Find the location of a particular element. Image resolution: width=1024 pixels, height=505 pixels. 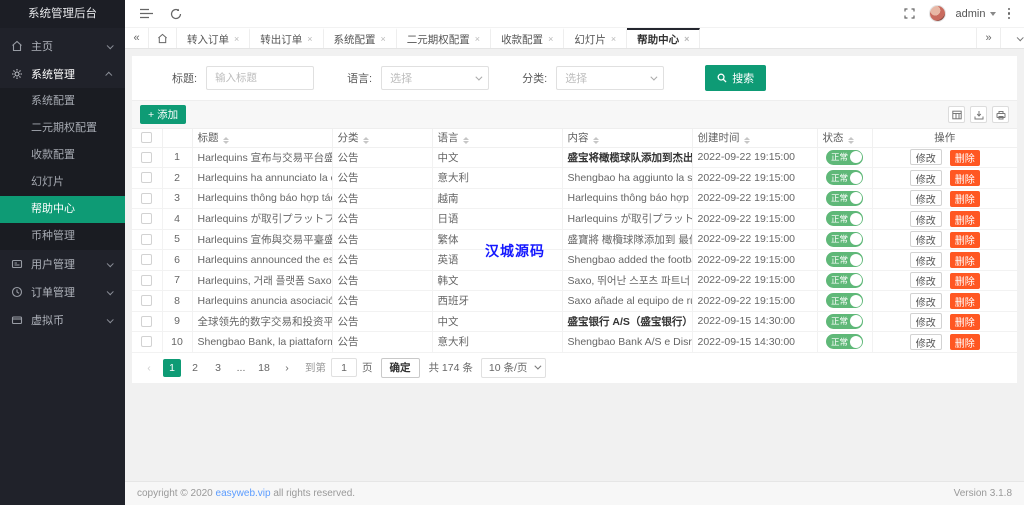

prev-page-button: ‹ is located at coordinates (149, 368).